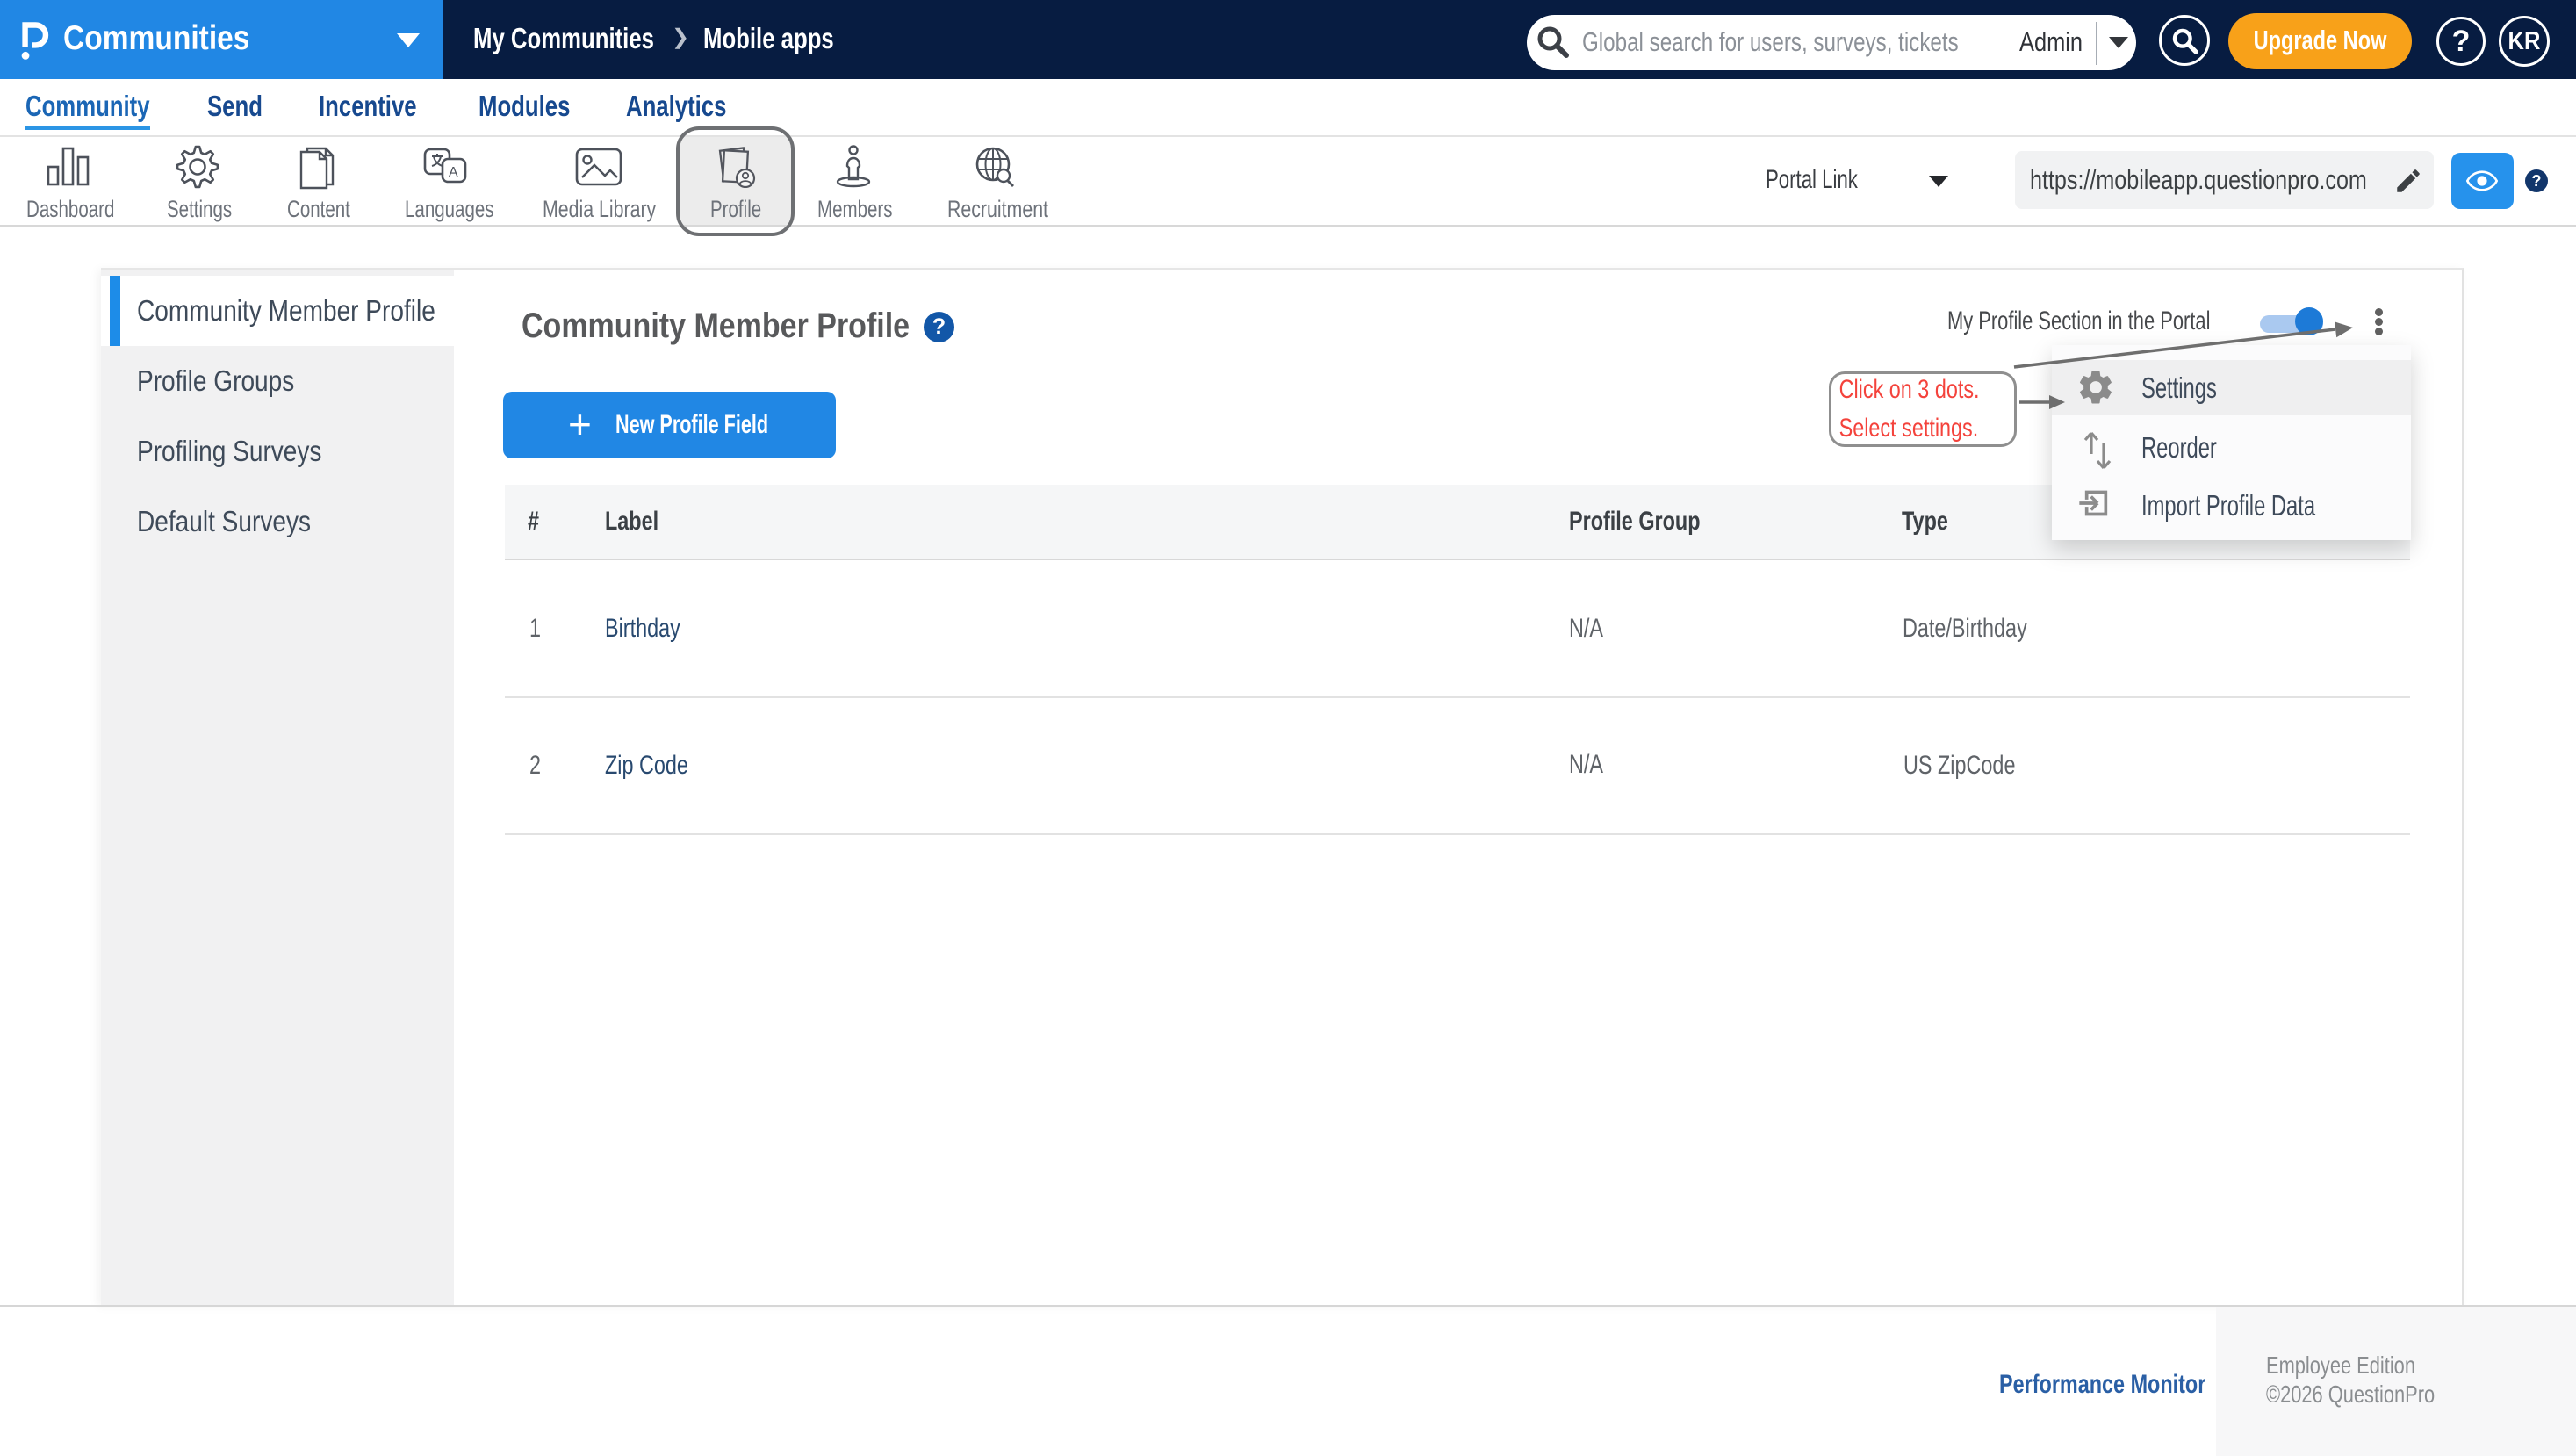  Describe the element at coordinates (453, 172) in the screenshot. I see `svg-text: A` at that location.